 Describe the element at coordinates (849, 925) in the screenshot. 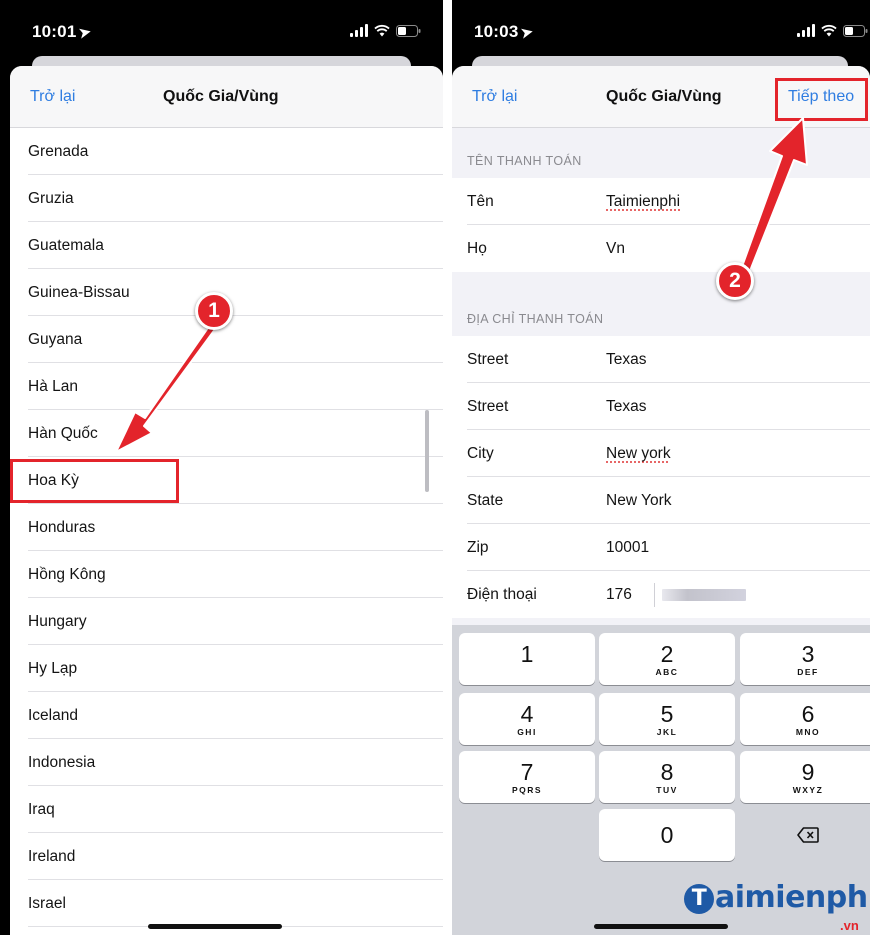

I see `watermark-suffix: .vn` at that location.